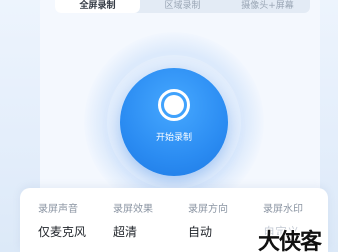 The image size is (338, 252). I want to click on record-icon, so click(174, 105).